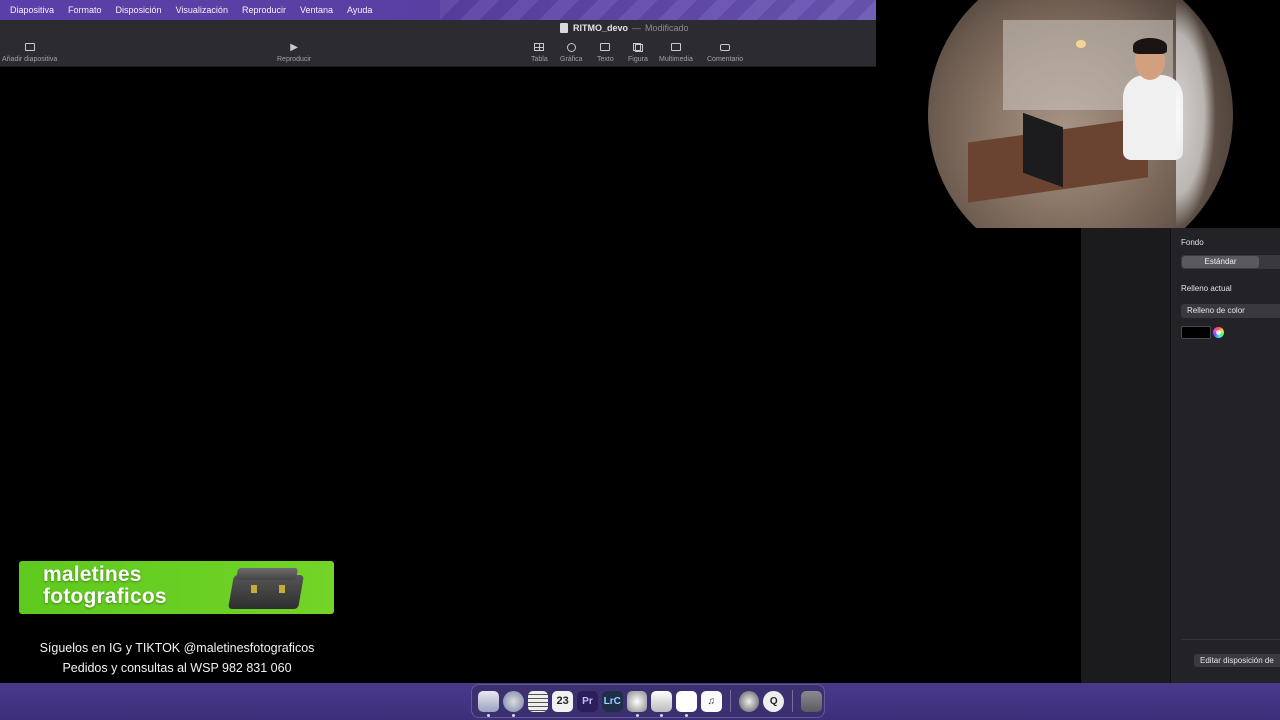 The width and height of the screenshot is (1280, 720). What do you see at coordinates (30, 59) in the screenshot?
I see `add-slide-label: Añadir diapositiva` at bounding box center [30, 59].